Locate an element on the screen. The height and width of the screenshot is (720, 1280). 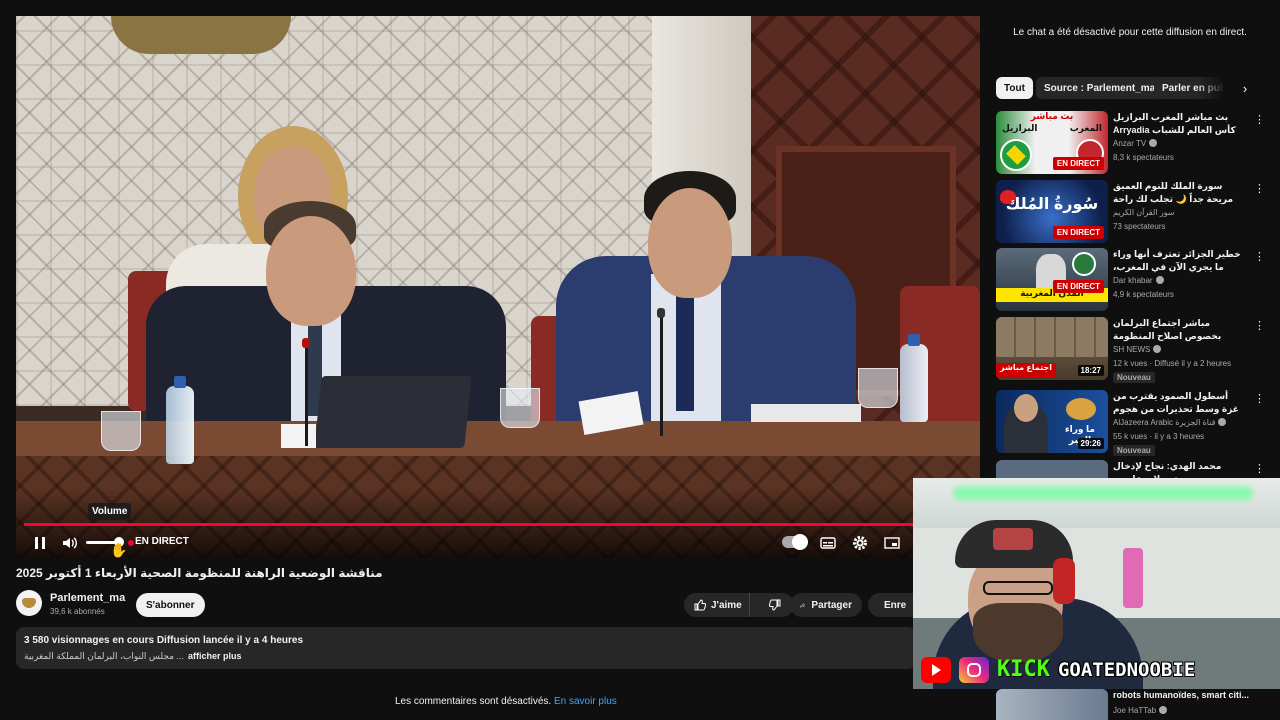
thumbs-down-icon is located at coordinates (775, 605).